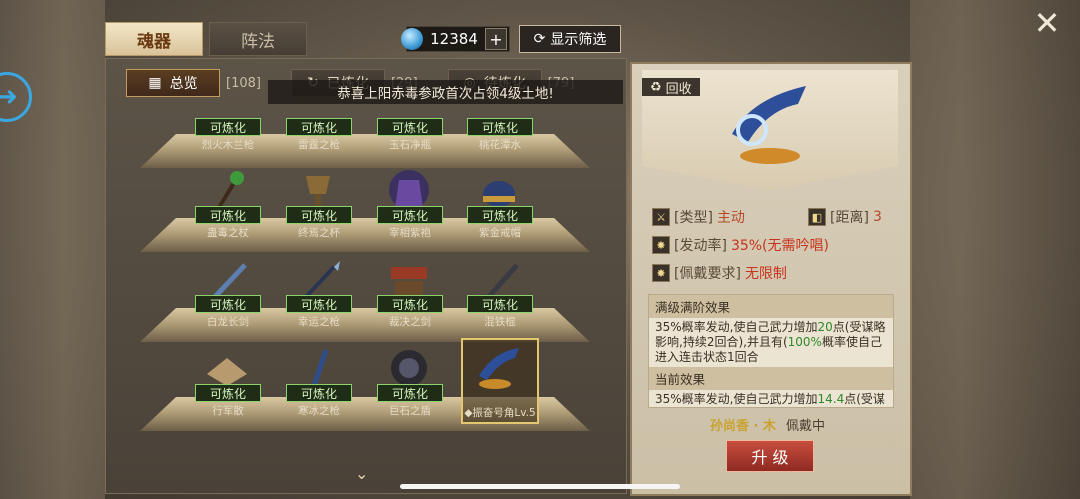  What do you see at coordinates (540, 486) in the screenshot?
I see `home-indicator` at bounding box center [540, 486].